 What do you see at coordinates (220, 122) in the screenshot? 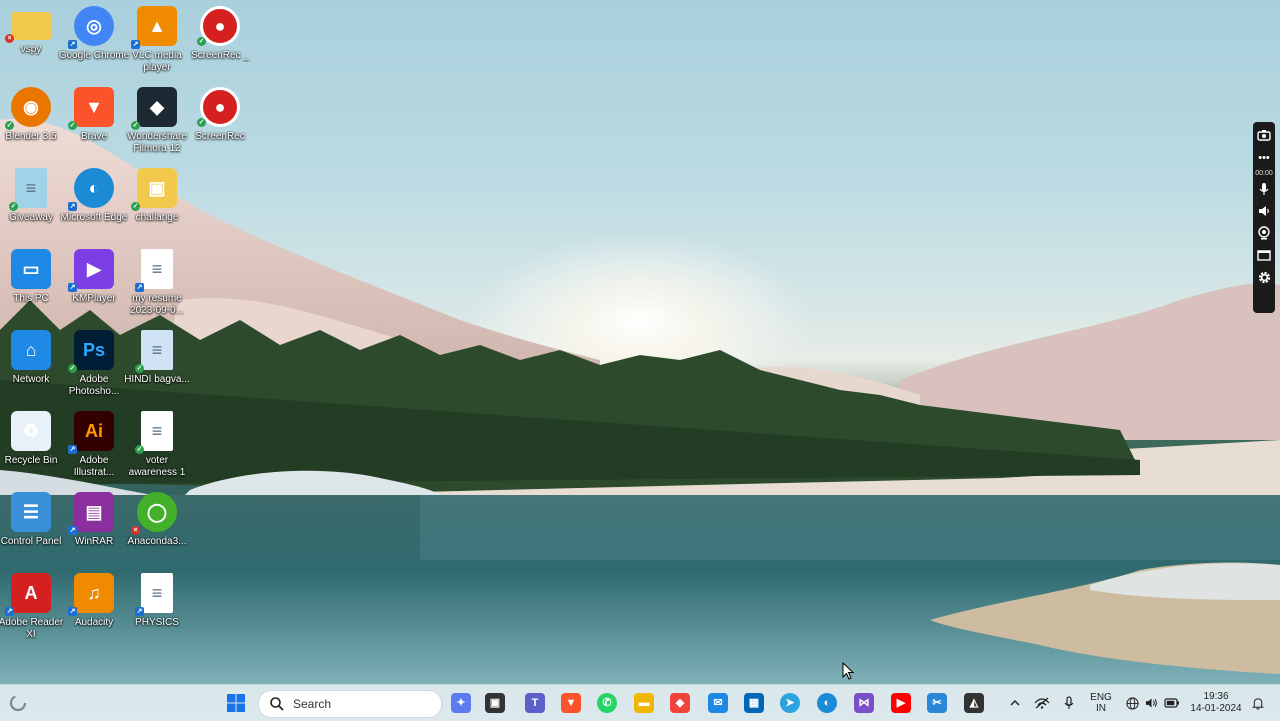
I see `desktop-icon: ● ✓ ScreenRec` at bounding box center [220, 122].